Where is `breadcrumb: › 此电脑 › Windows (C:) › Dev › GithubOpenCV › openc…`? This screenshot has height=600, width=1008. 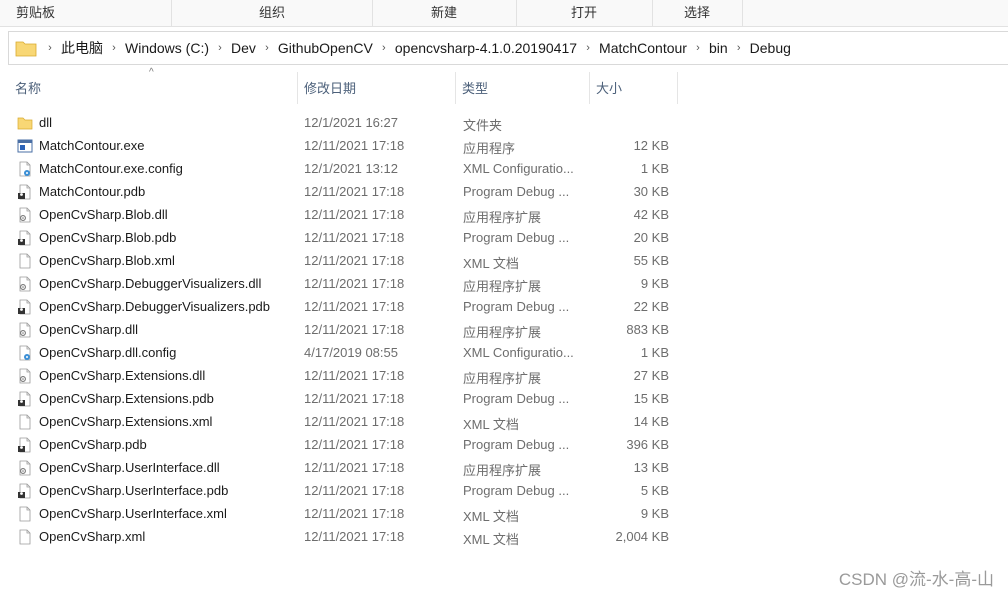 breadcrumb: › 此电脑 › Windows (C:) › Dev › GithubOpenCV › openc… is located at coordinates (401, 48).